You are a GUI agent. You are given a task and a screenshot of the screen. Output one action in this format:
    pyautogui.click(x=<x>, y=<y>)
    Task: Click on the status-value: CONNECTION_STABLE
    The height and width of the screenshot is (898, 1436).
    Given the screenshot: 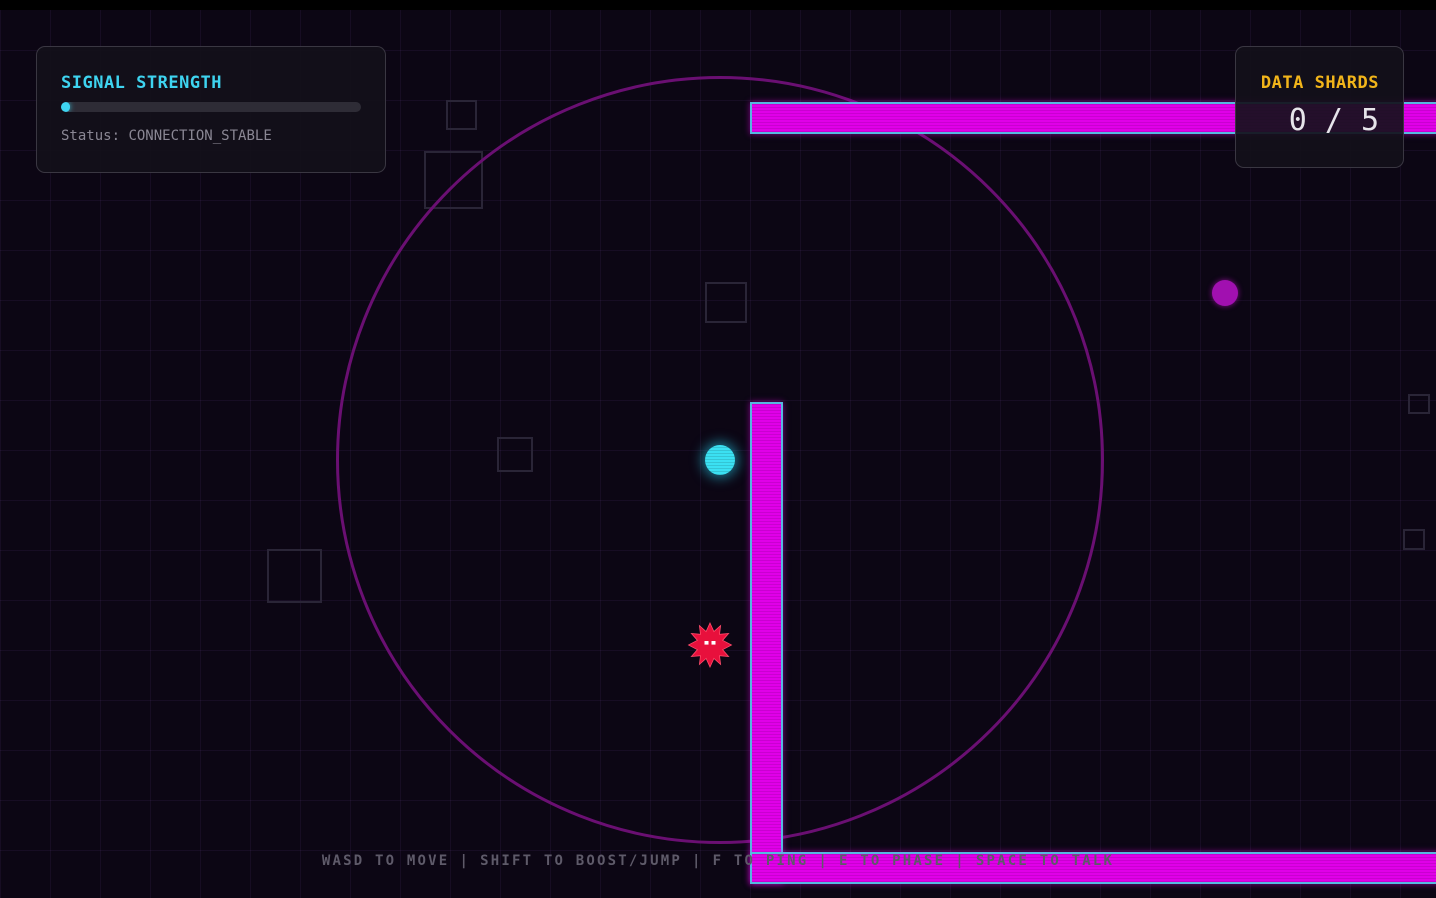 What is the action you would take?
    pyautogui.click(x=200, y=136)
    